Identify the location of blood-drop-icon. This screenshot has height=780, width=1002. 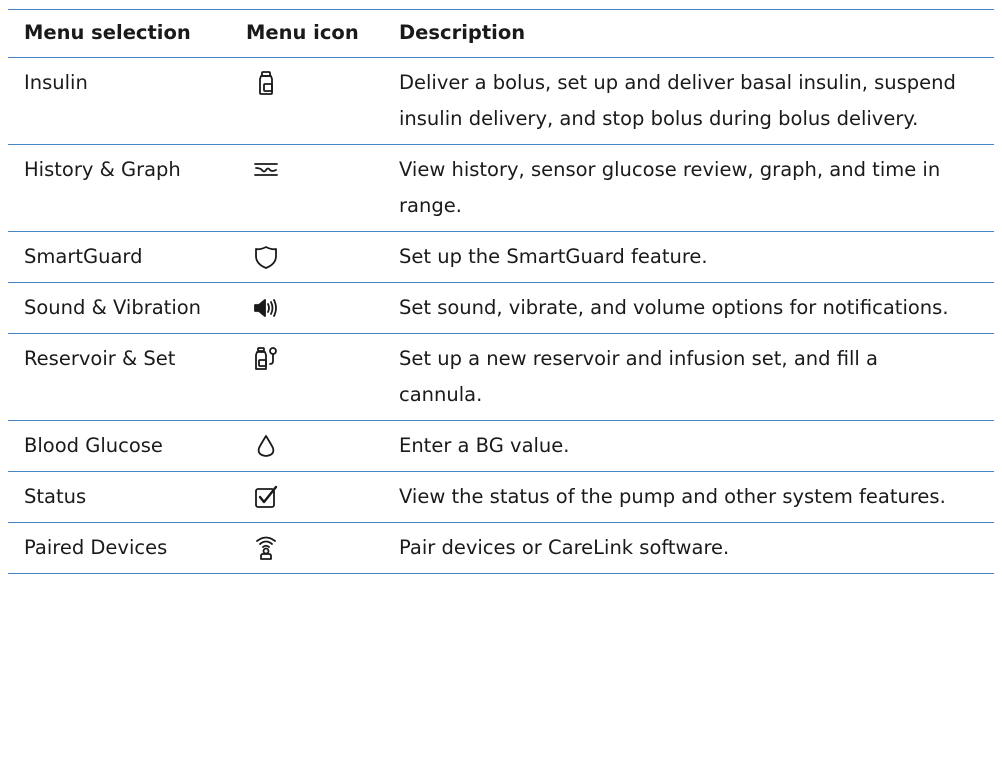
(266, 446).